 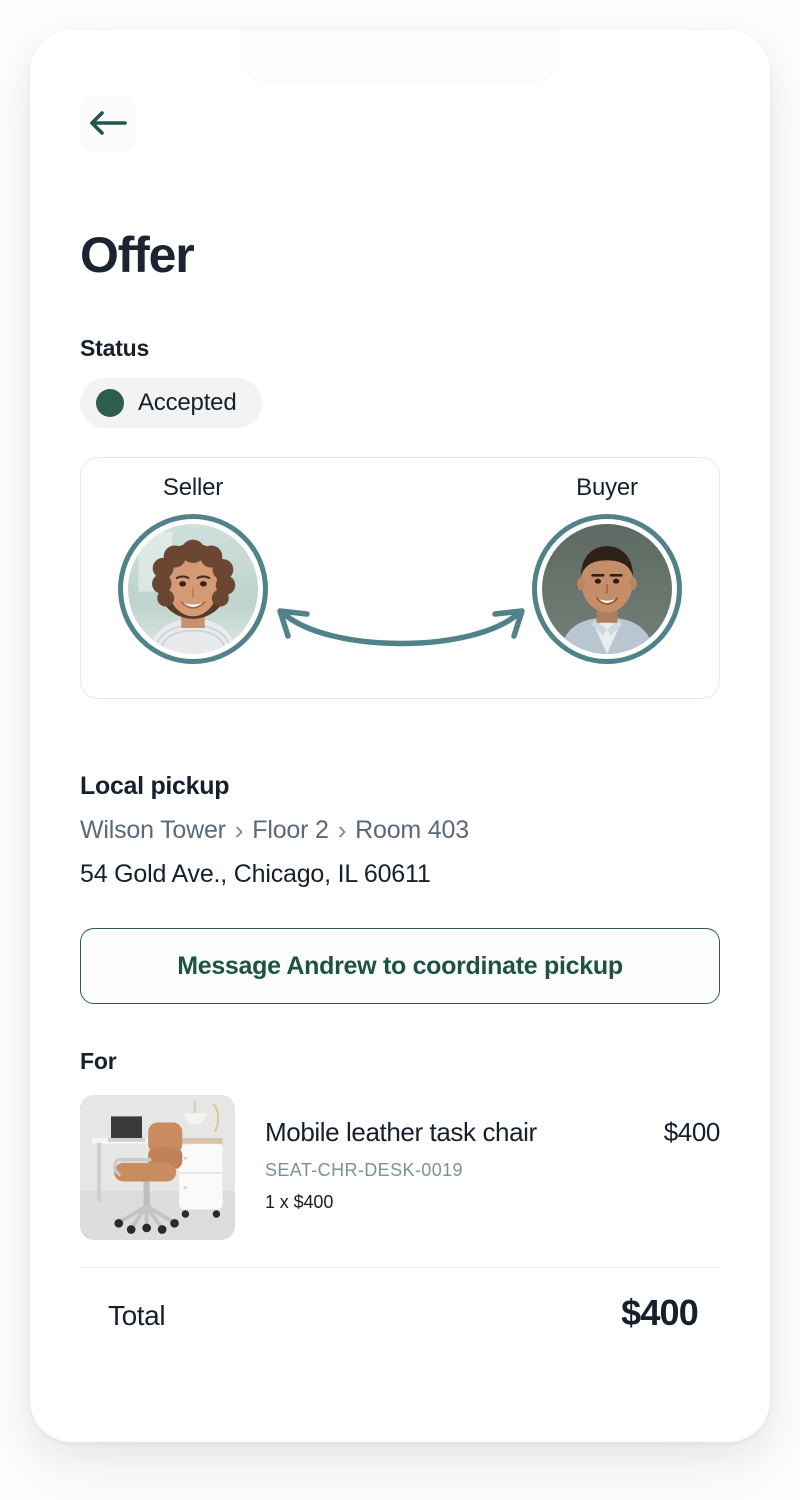 I want to click on status-section: Status Accepted, so click(x=171, y=381).